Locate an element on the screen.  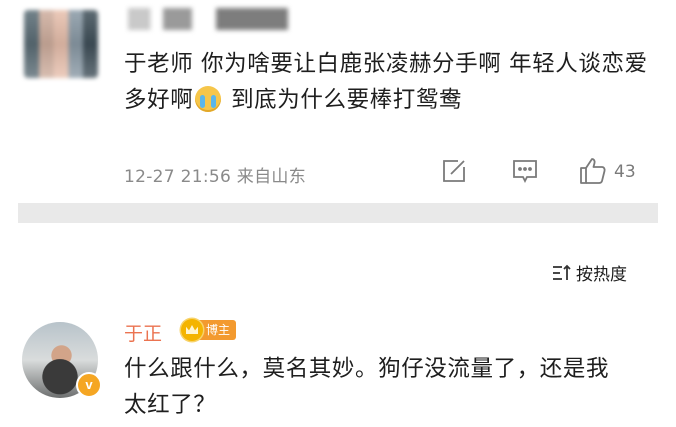
section-divider is located at coordinates (338, 213).